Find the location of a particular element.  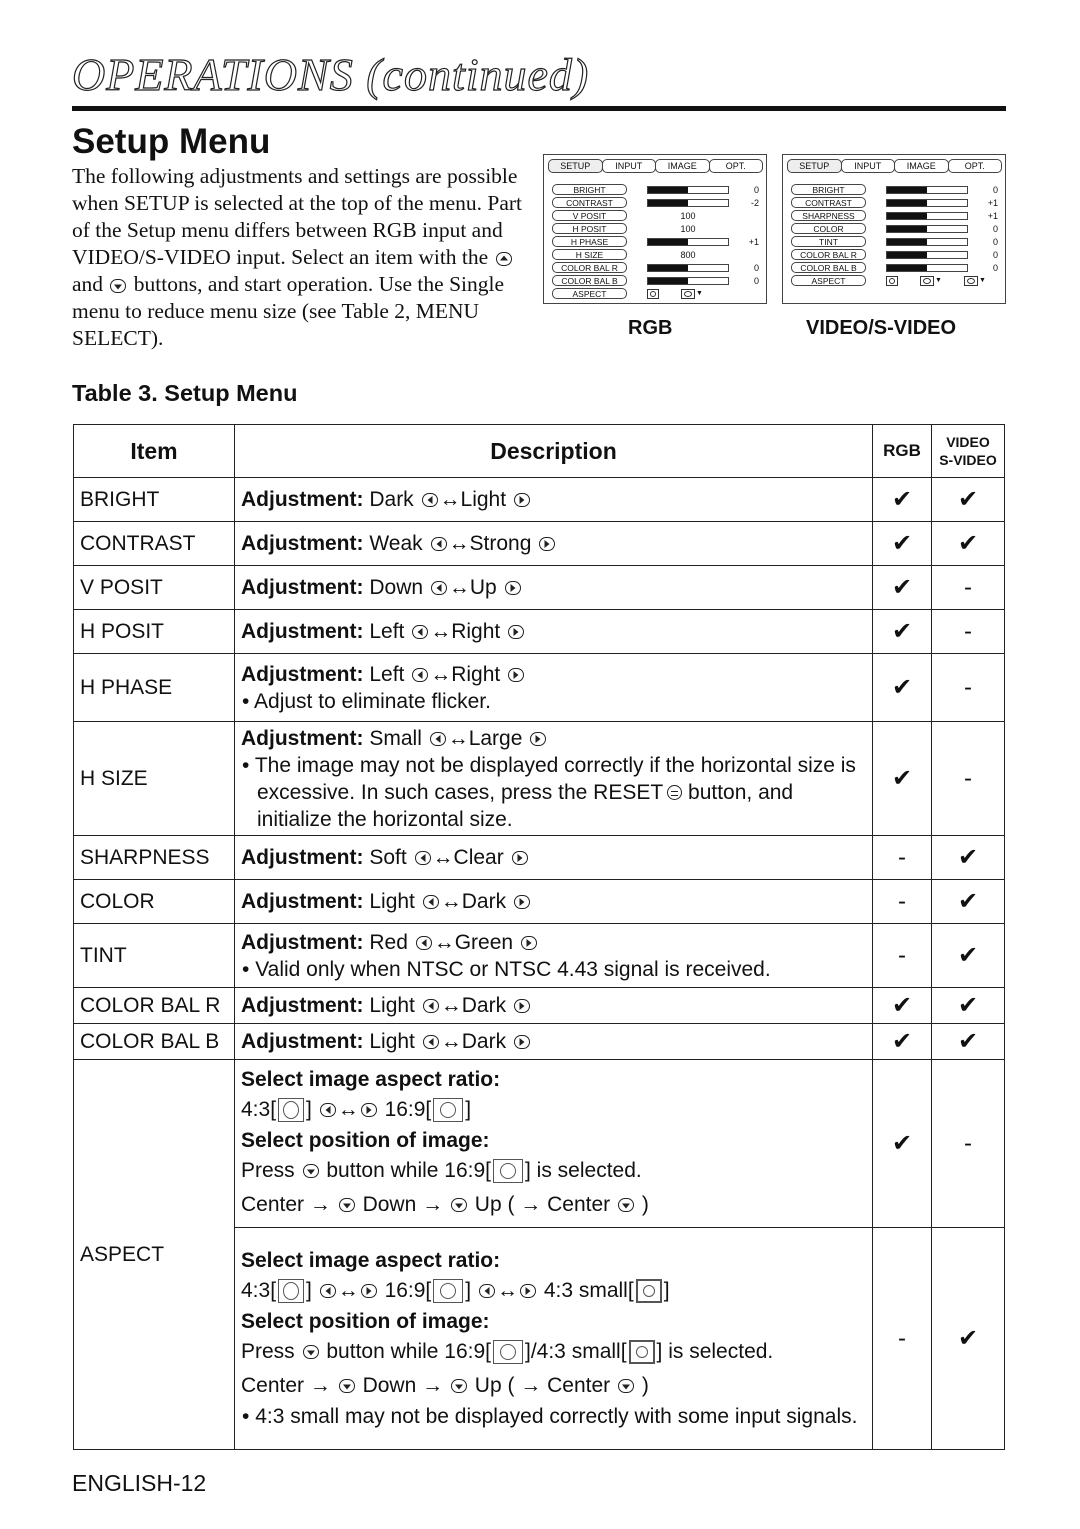

osd-row: H POSIT 100 is located at coordinates (659, 228).